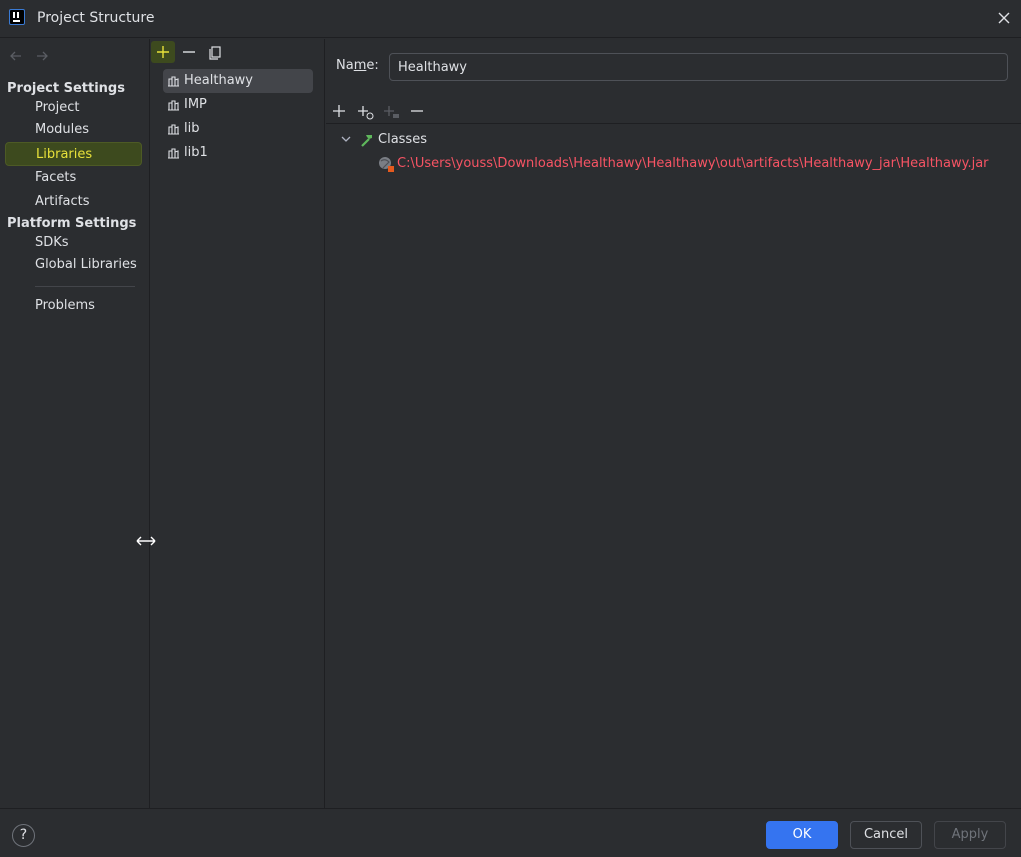  What do you see at coordinates (66, 88) in the screenshot?
I see `project-settings-heading: Project Settings` at bounding box center [66, 88].